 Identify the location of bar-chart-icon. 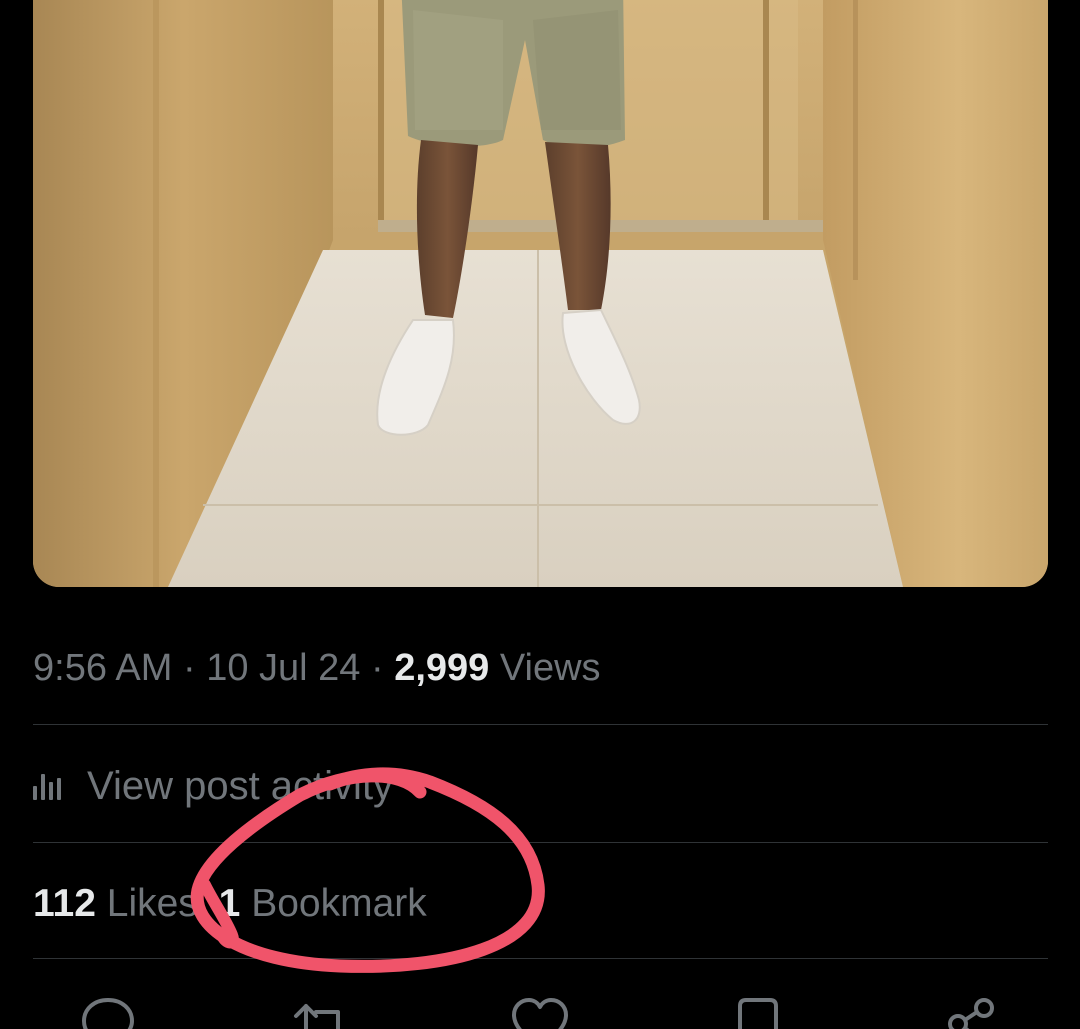
(51, 786).